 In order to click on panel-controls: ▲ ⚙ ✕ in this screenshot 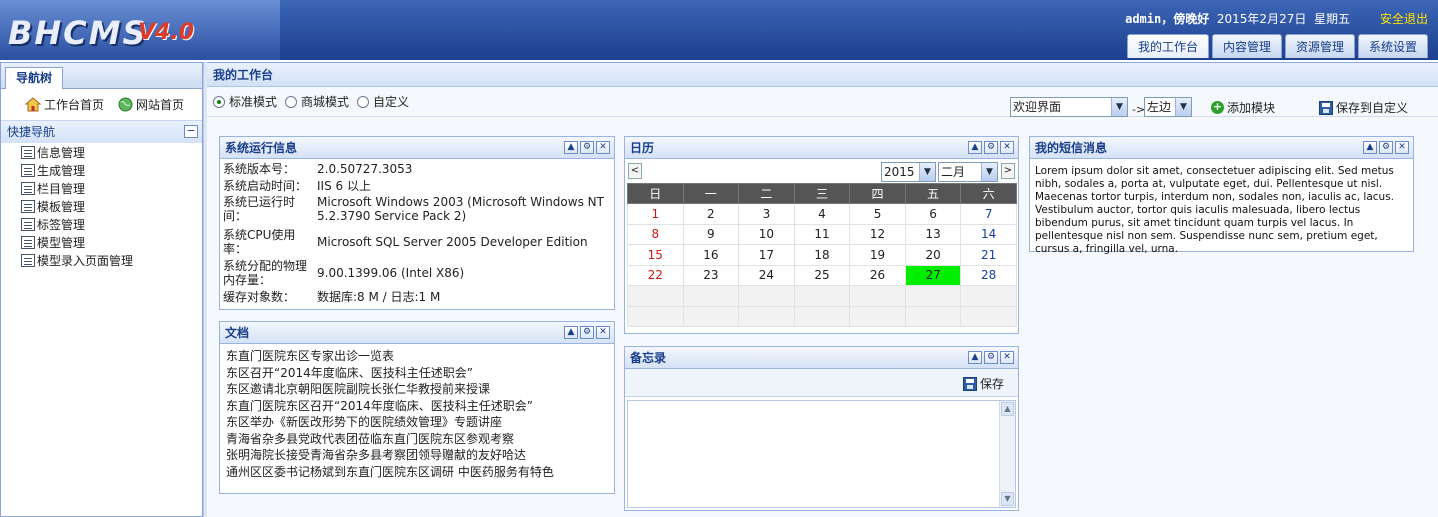, I will do `click(991, 147)`.